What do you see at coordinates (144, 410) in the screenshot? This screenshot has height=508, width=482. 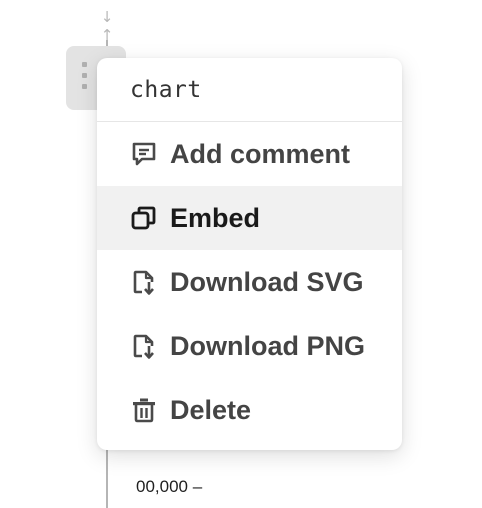 I see `trash-icon` at bounding box center [144, 410].